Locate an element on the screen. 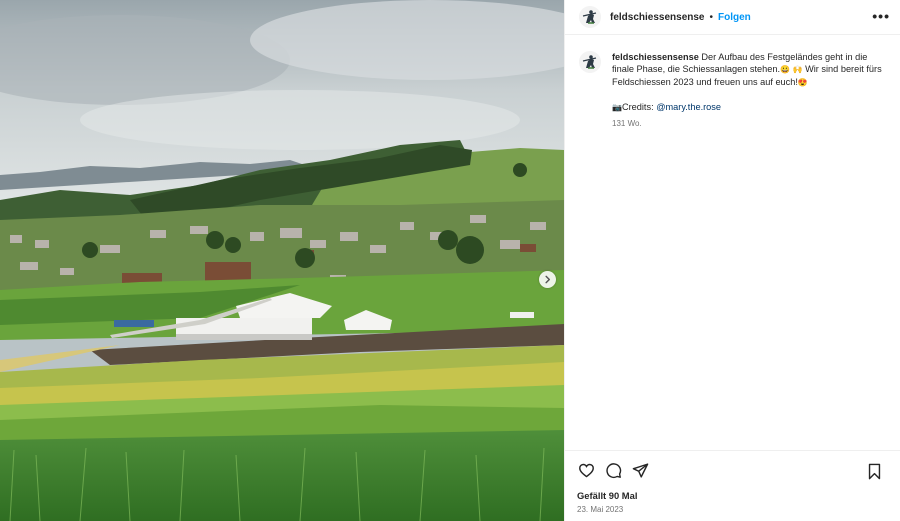 This screenshot has height=521, width=900. follow-button: Folgen is located at coordinates (734, 17).